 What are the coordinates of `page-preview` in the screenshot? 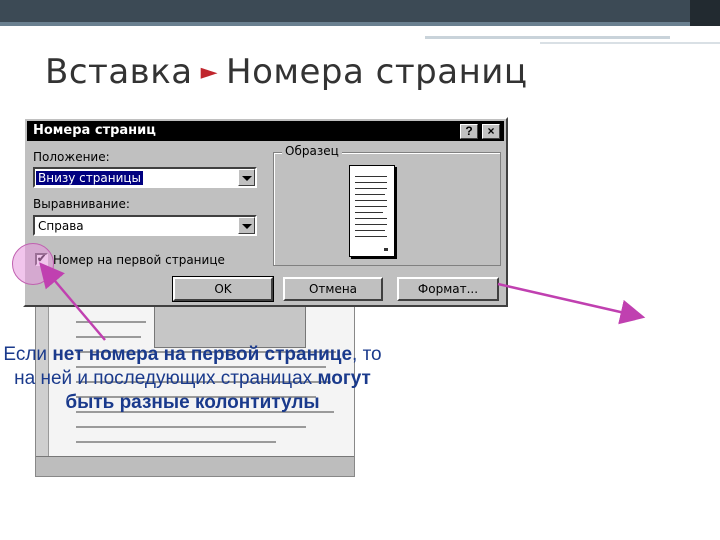 It's located at (372, 211).